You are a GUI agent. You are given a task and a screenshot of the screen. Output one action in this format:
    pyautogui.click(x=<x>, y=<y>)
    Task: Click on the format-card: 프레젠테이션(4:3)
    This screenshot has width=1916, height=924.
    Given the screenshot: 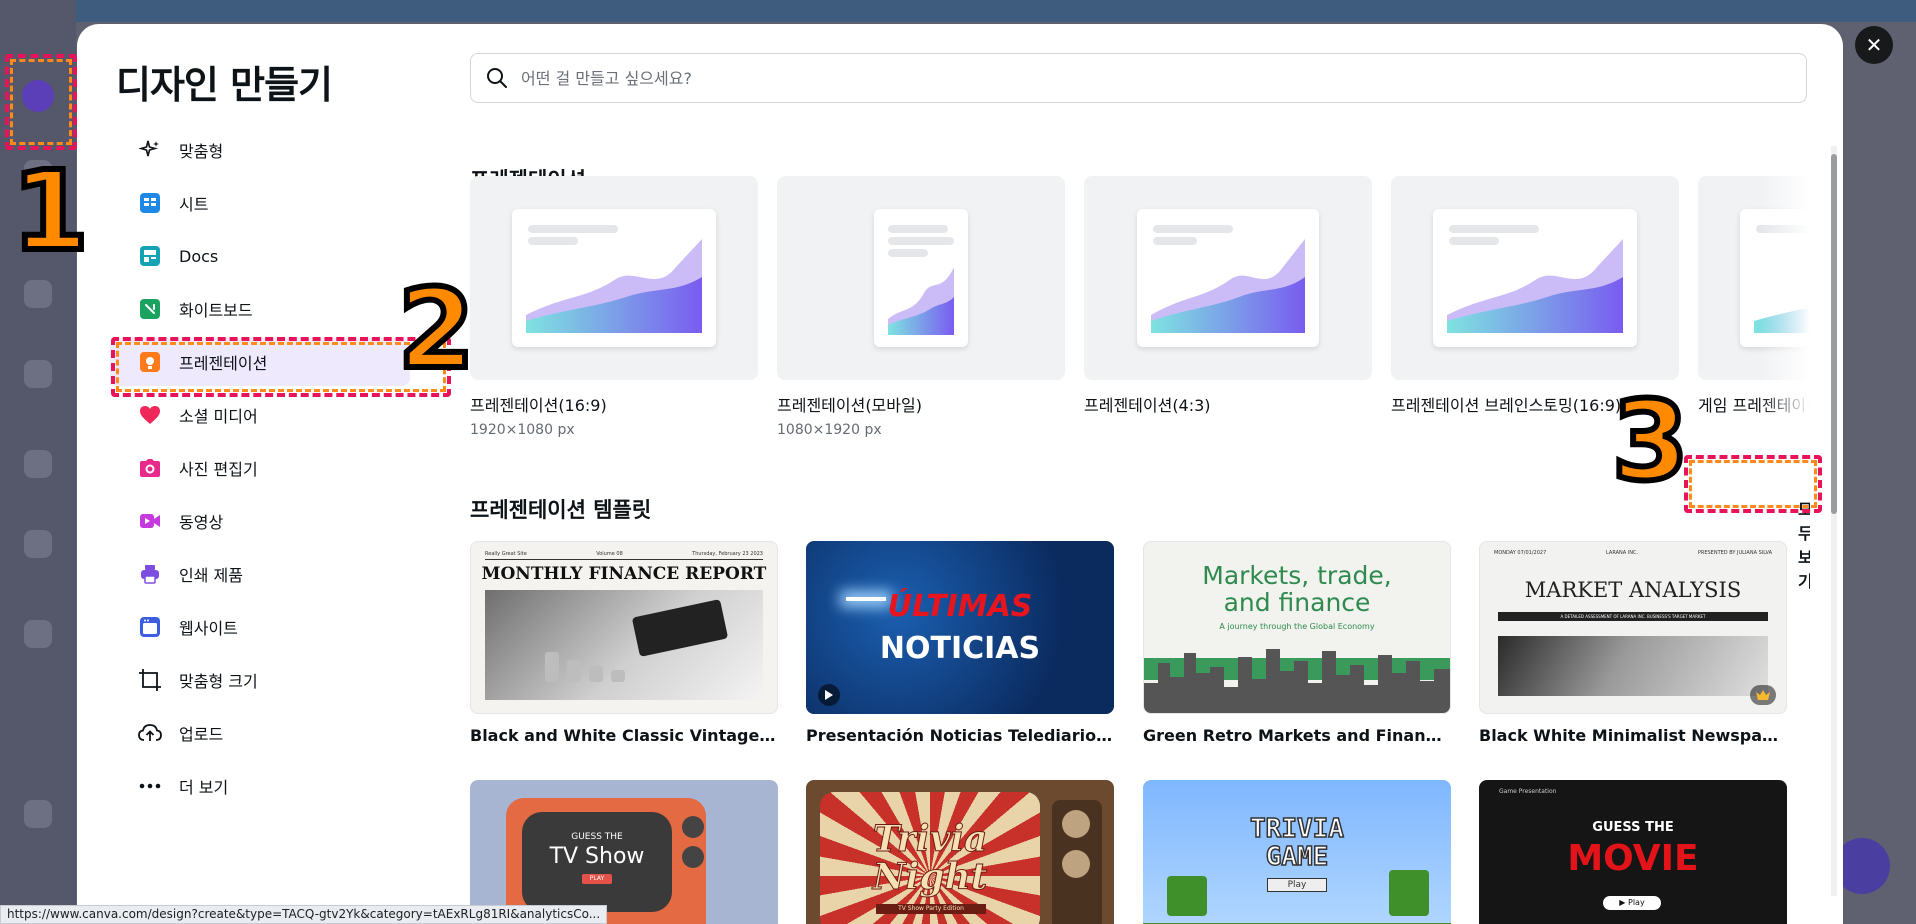 What is the action you would take?
    pyautogui.click(x=1228, y=296)
    